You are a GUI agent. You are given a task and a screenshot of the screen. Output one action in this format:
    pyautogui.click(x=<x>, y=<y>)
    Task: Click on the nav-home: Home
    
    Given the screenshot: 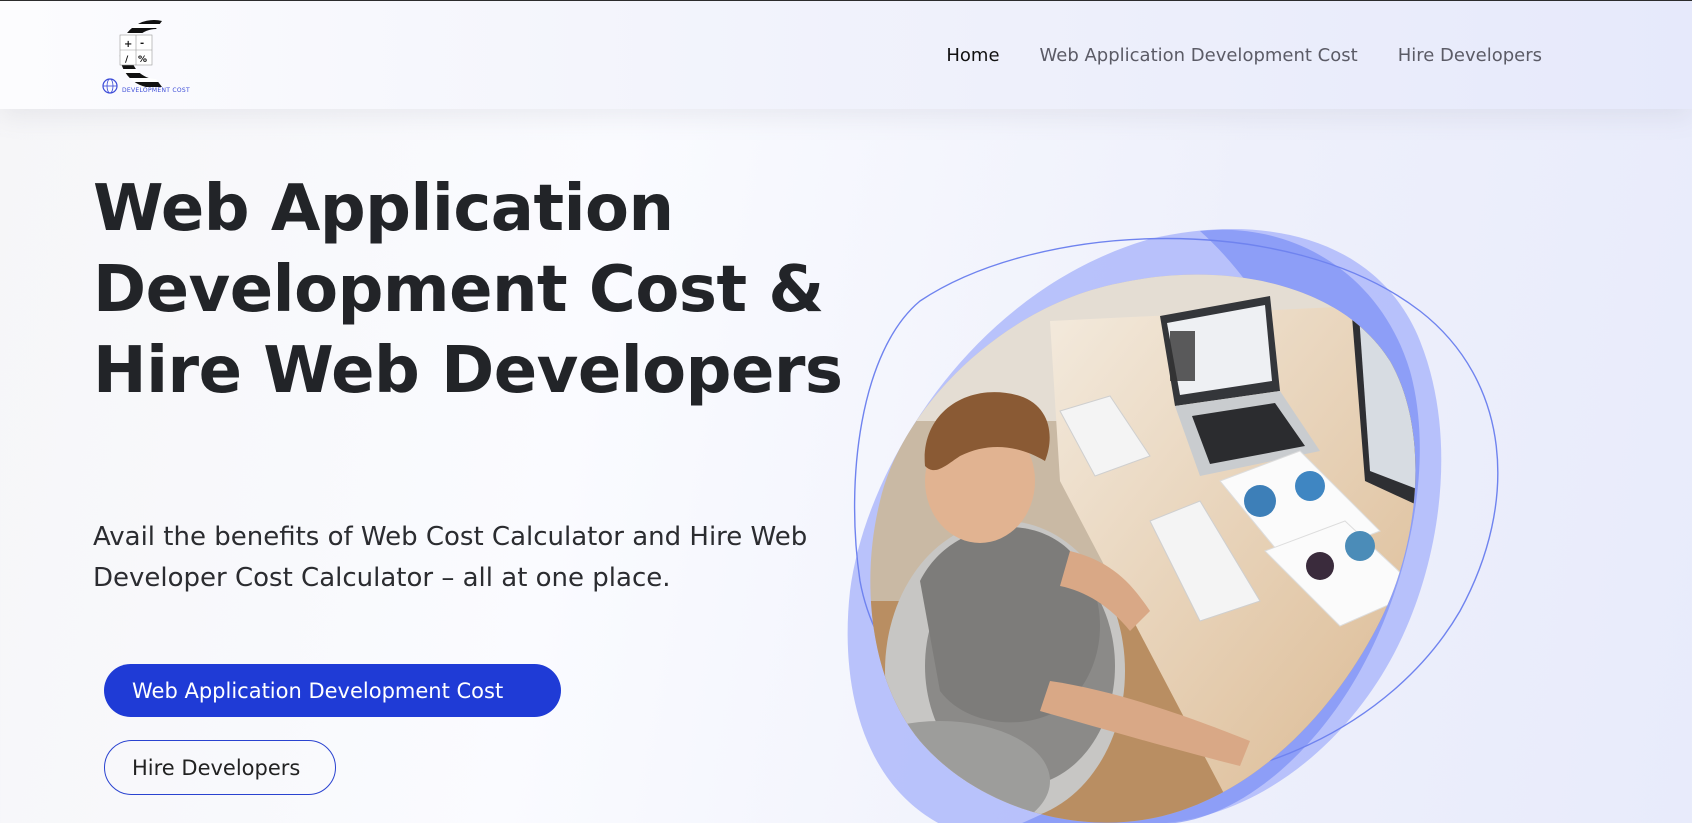 What is the action you would take?
    pyautogui.click(x=972, y=55)
    